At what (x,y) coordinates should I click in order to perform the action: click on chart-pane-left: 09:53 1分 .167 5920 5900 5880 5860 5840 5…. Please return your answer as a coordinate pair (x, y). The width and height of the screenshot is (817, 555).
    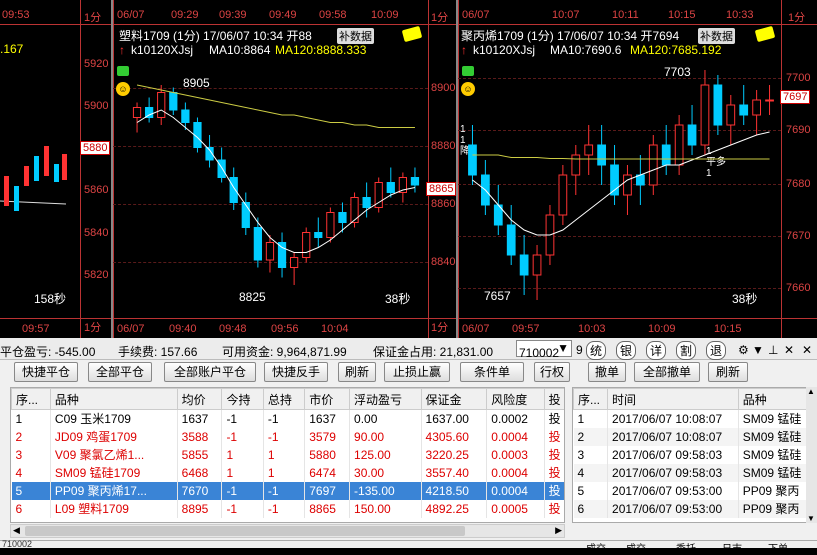
    Looking at the image, I should click on (55, 169).